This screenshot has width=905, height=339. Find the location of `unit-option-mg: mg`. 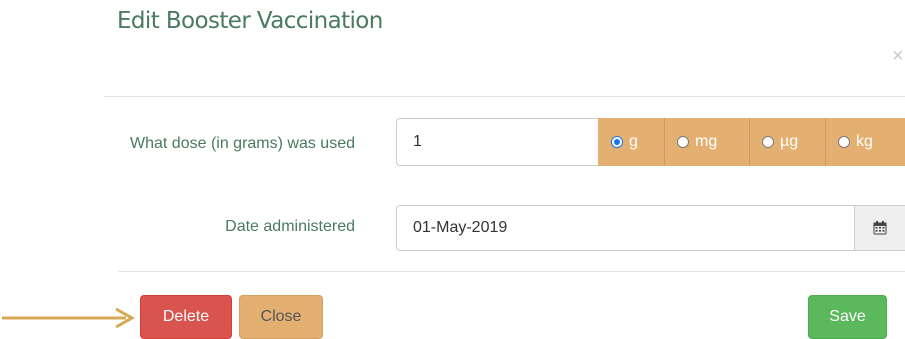

unit-option-mg: mg is located at coordinates (706, 142).